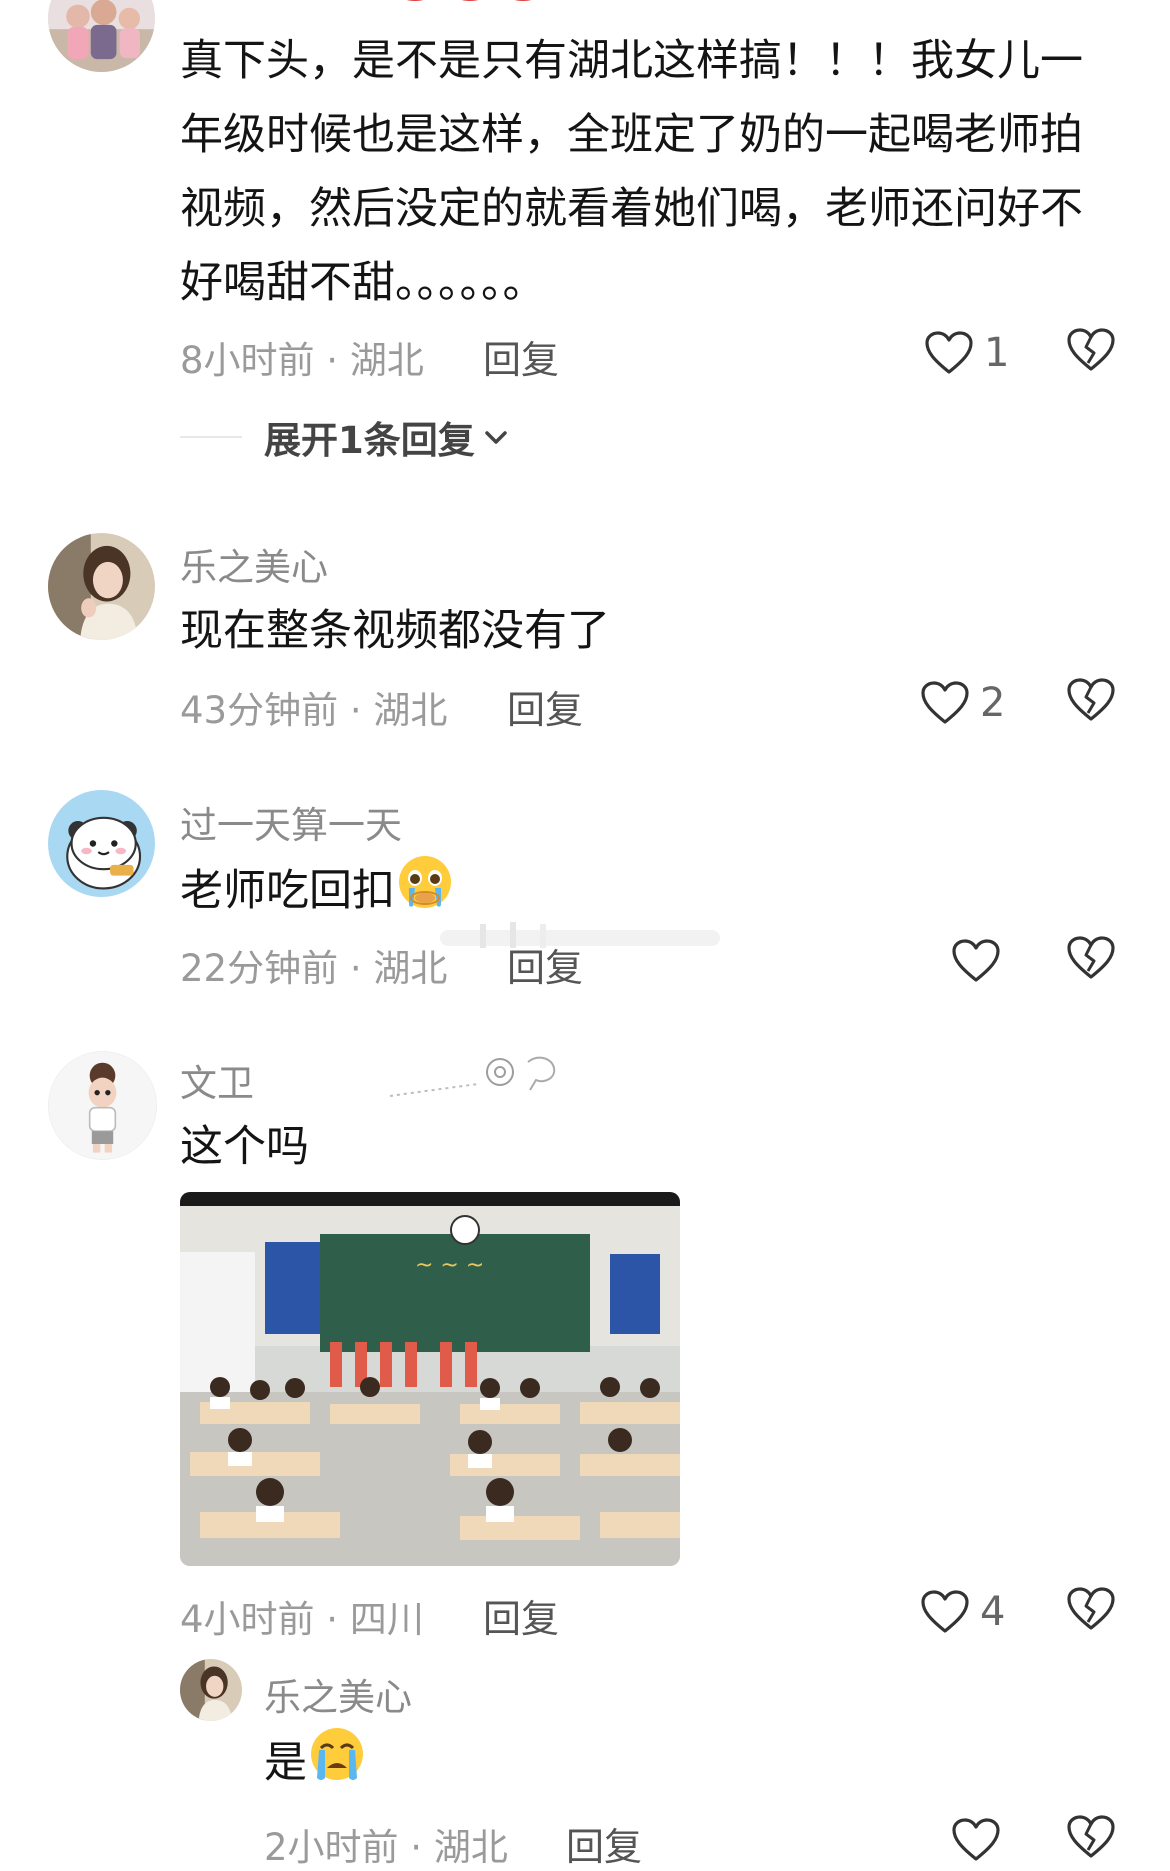 This screenshot has width=1170, height=1871. Describe the element at coordinates (664, 1765) in the screenshot. I see `comment-text: 是` at that location.